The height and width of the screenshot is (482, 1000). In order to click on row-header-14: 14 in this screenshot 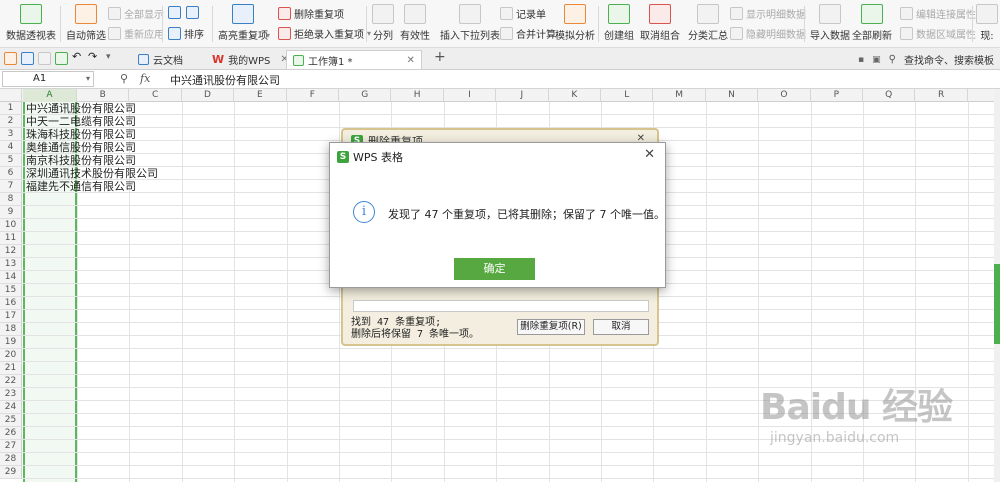, I will do `click(11, 277)`.